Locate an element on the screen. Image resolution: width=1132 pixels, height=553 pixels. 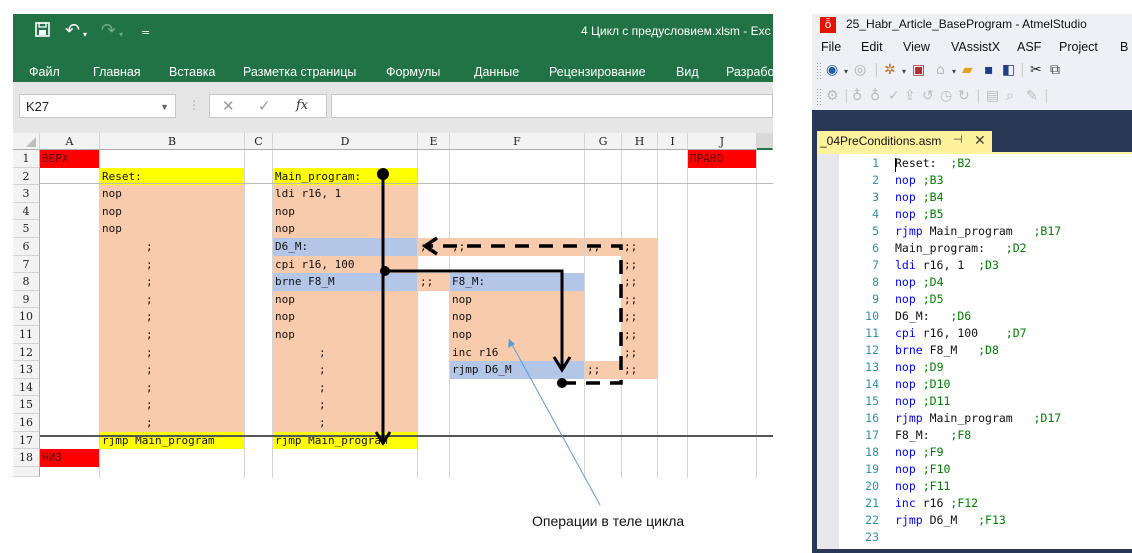
cell-d5: nop is located at coordinates (345, 229).